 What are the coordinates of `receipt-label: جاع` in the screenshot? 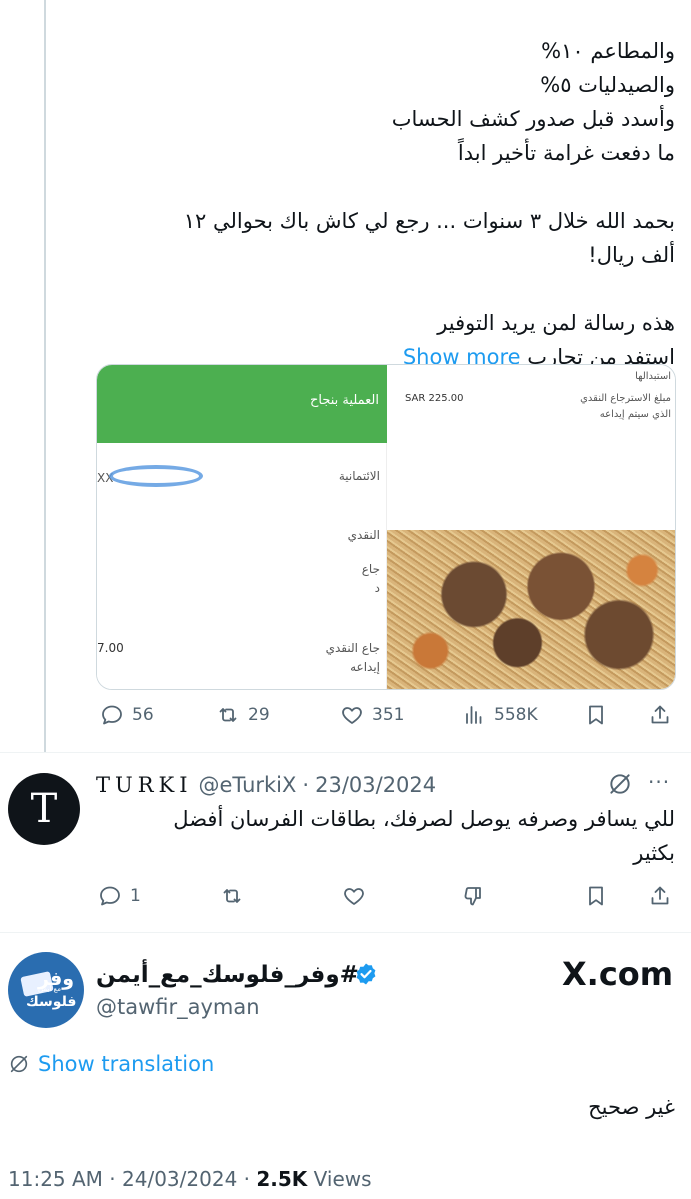 It's located at (370, 569).